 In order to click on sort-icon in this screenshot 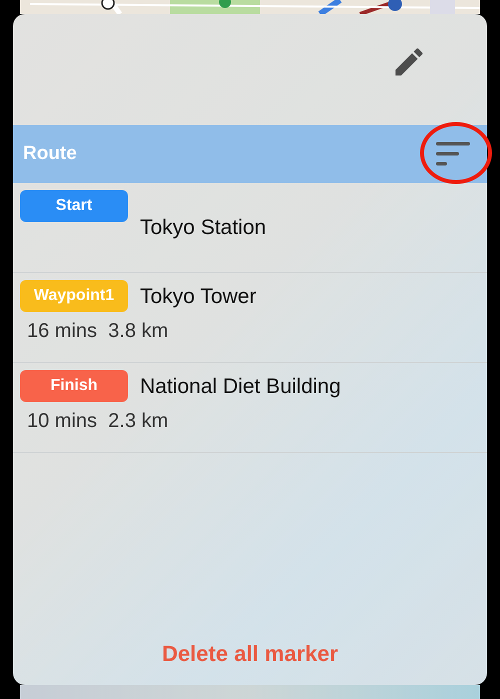, I will do `click(453, 154)`.